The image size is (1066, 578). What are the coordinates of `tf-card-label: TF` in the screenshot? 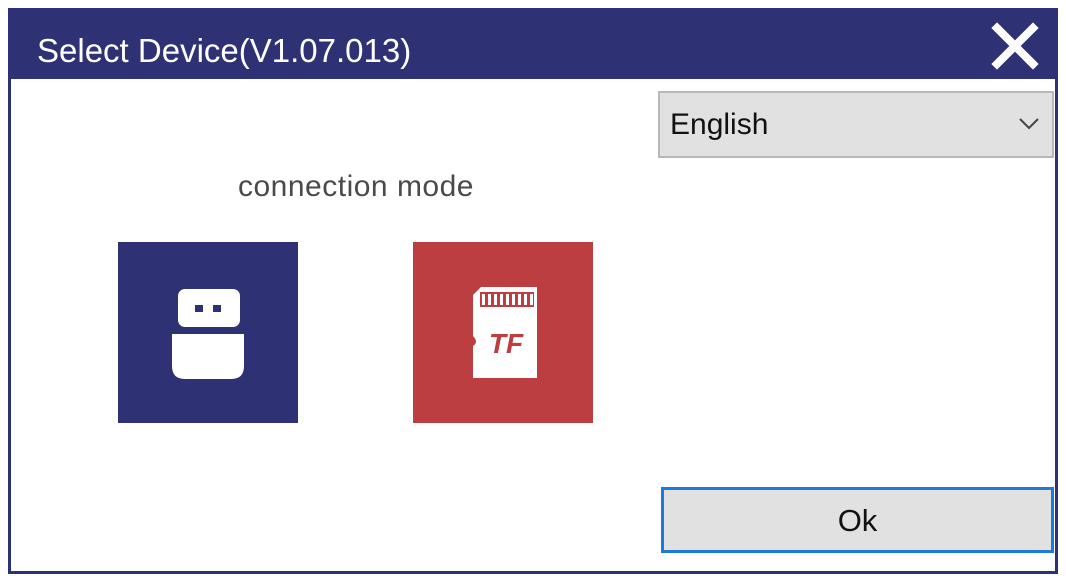 It's located at (506, 343).